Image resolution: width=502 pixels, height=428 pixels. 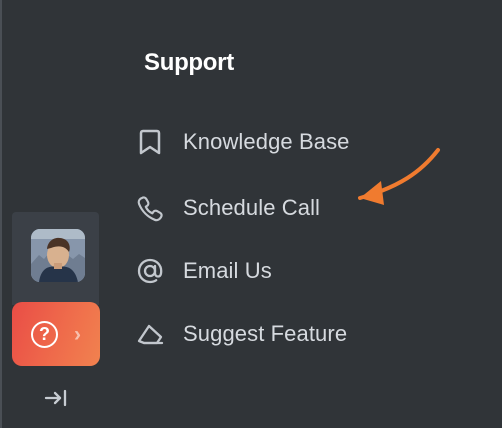 I want to click on support-title: Support, so click(x=189, y=62).